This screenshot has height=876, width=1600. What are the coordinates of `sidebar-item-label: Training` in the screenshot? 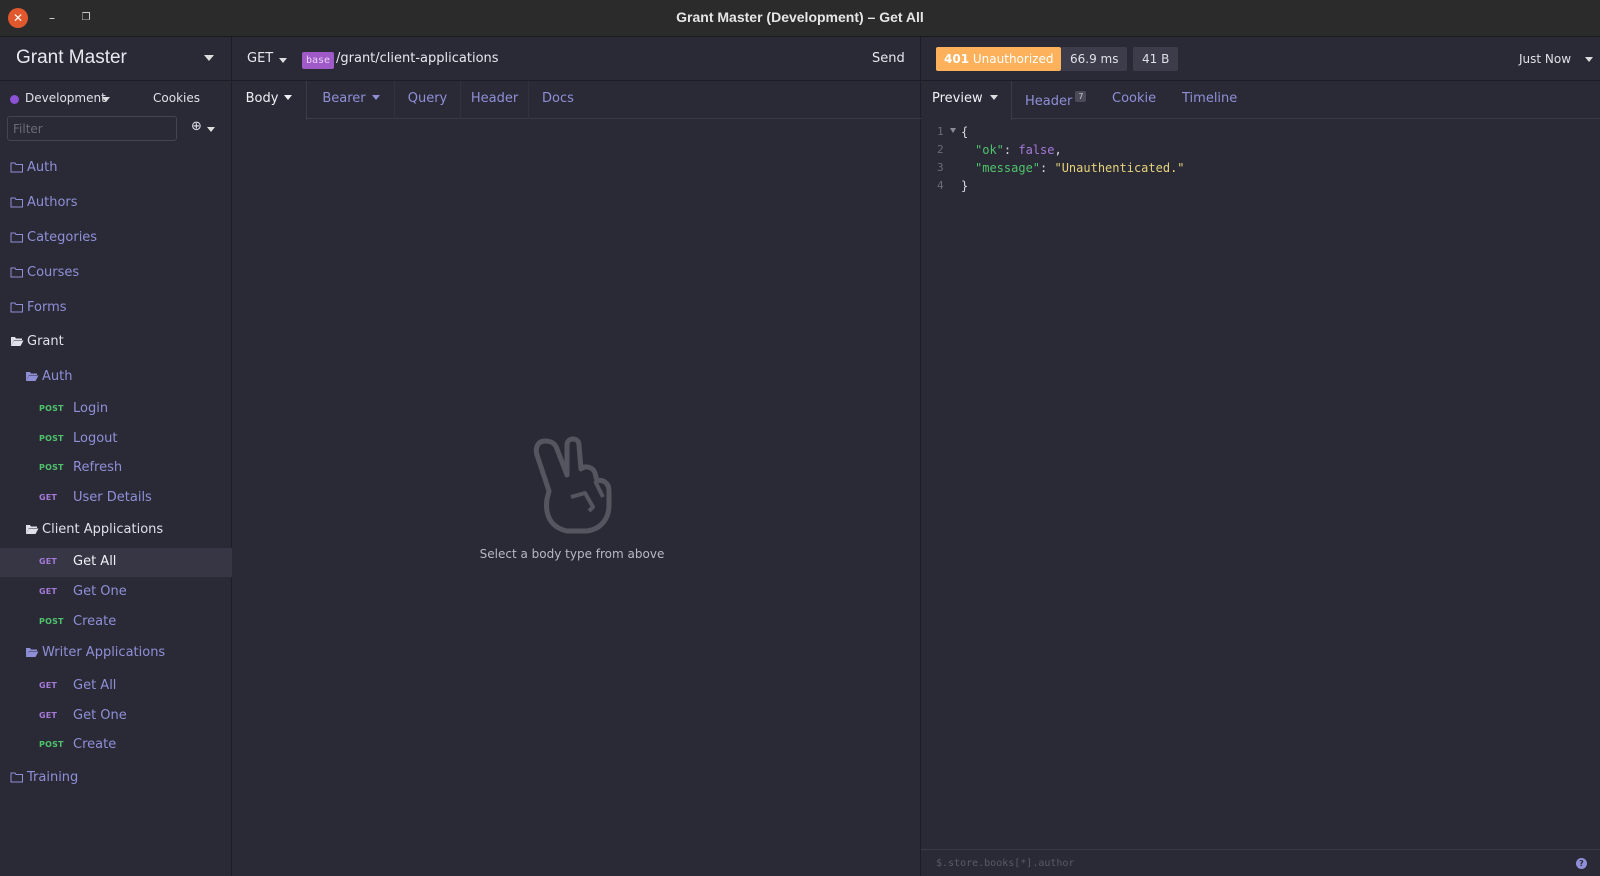 It's located at (53, 777).